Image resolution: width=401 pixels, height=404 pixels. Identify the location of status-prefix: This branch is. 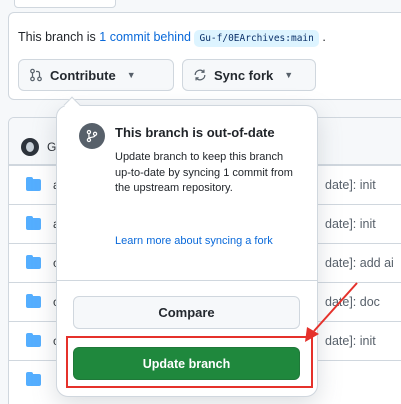
(59, 37).